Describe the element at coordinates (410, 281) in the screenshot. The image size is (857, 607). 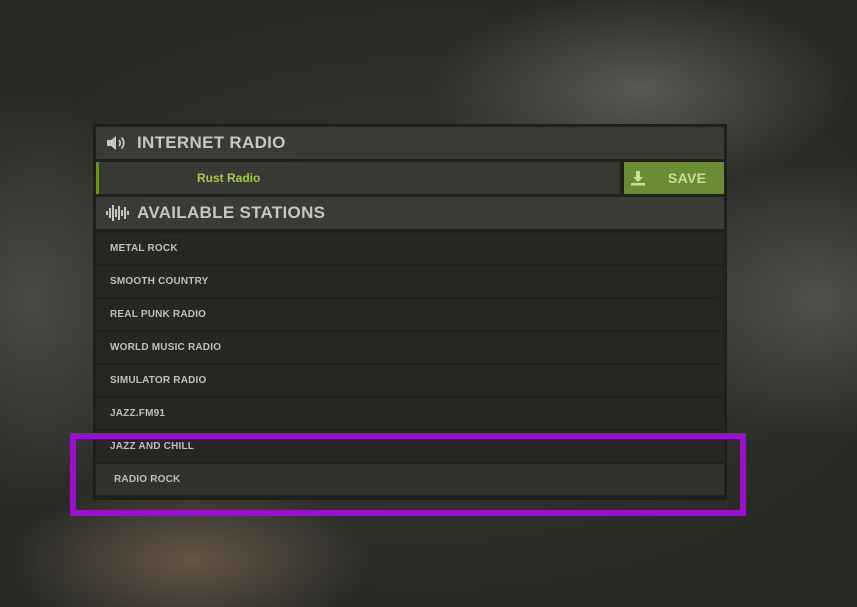
I see `station-item: SMOOTH COUNTRY` at that location.